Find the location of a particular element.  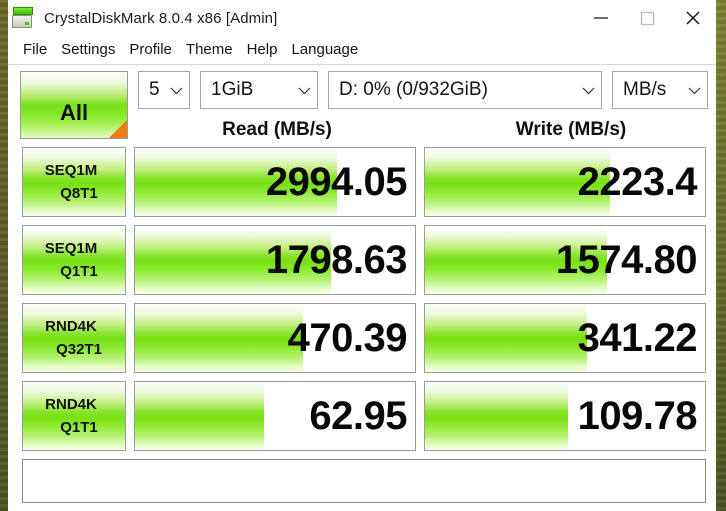

test-button-seq1m-q1t1: SEQ1M Q1T1 is located at coordinates (74, 260).